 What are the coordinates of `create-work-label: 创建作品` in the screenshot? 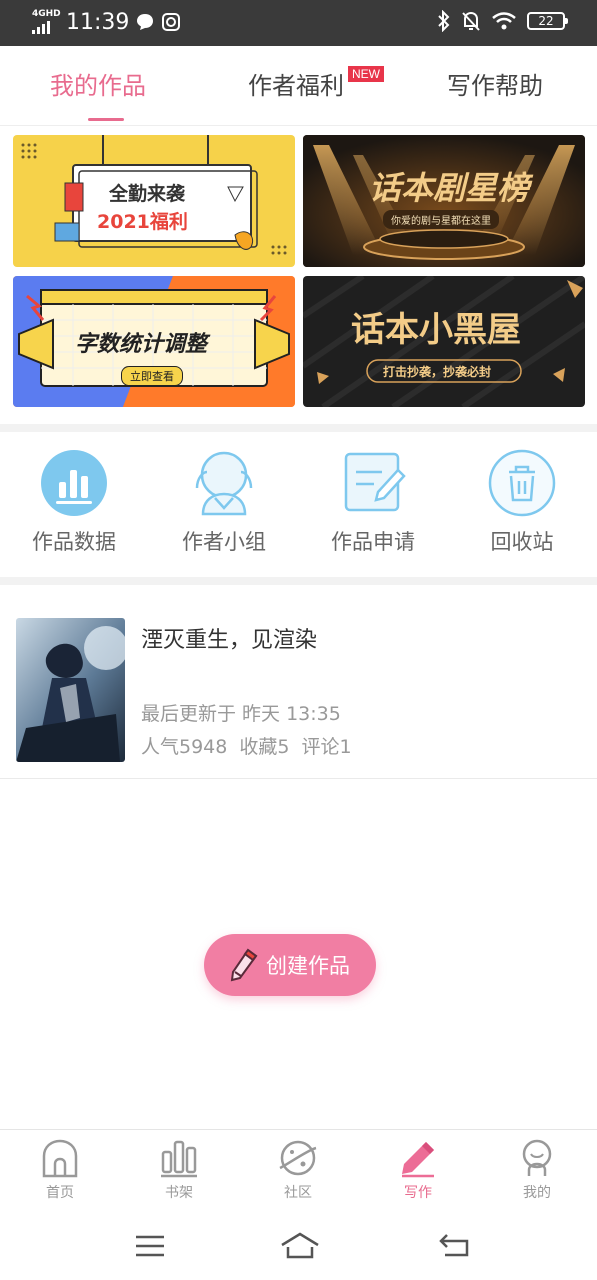 It's located at (308, 966).